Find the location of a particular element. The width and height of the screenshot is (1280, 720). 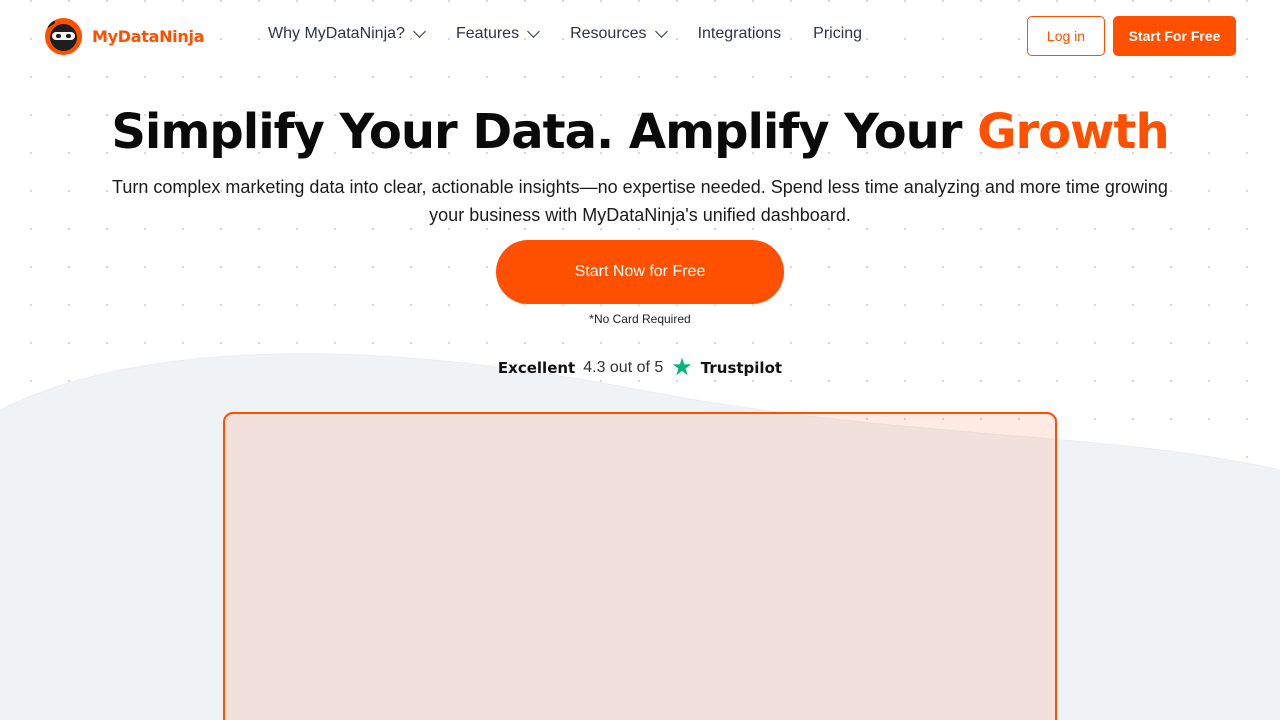

nav-item-label: Resources is located at coordinates (608, 33).